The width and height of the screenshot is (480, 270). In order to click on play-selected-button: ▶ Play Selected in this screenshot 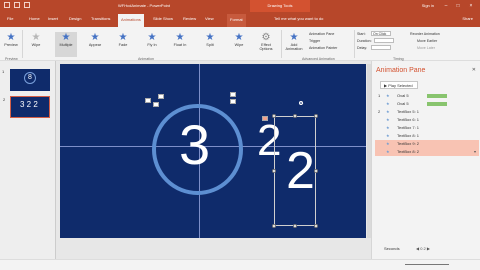, I will do `click(399, 85)`.